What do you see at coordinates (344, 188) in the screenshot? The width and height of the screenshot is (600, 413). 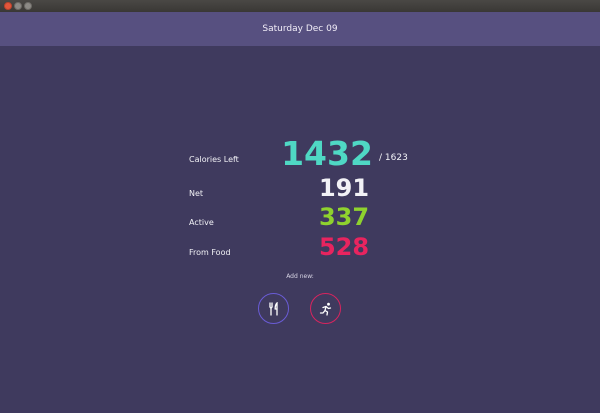 I see `net-value: 191` at bounding box center [344, 188].